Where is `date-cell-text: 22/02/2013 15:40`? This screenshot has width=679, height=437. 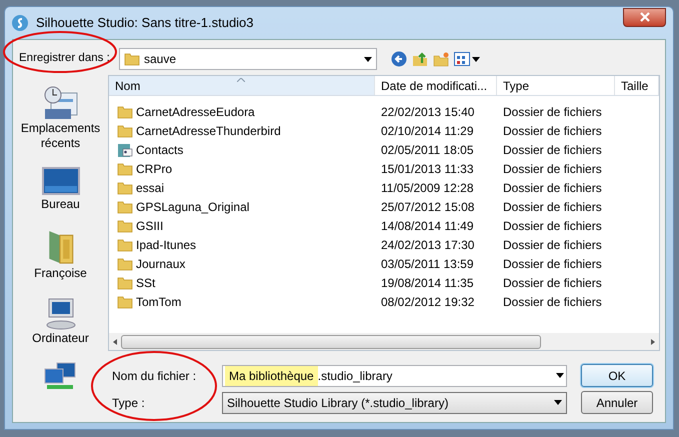
date-cell-text: 22/02/2013 15:40 is located at coordinates (428, 112).